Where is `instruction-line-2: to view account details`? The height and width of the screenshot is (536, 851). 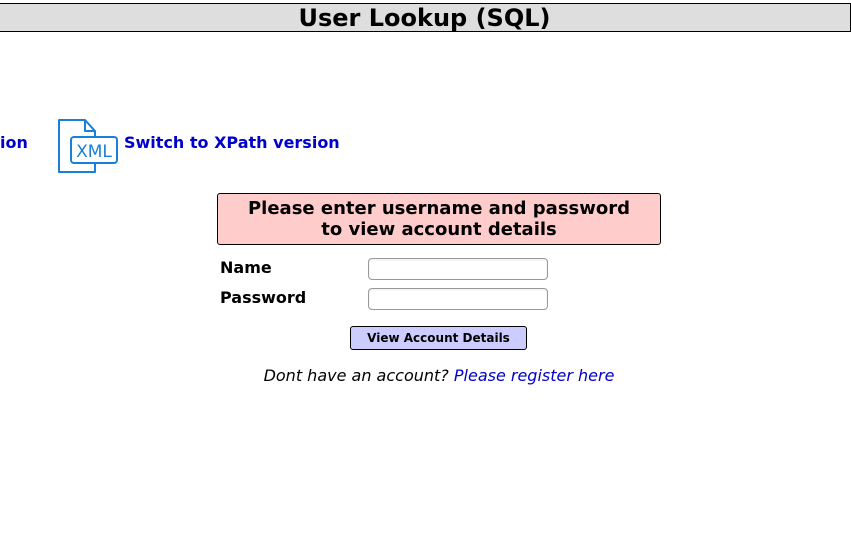
instruction-line-2: to view account details is located at coordinates (439, 229).